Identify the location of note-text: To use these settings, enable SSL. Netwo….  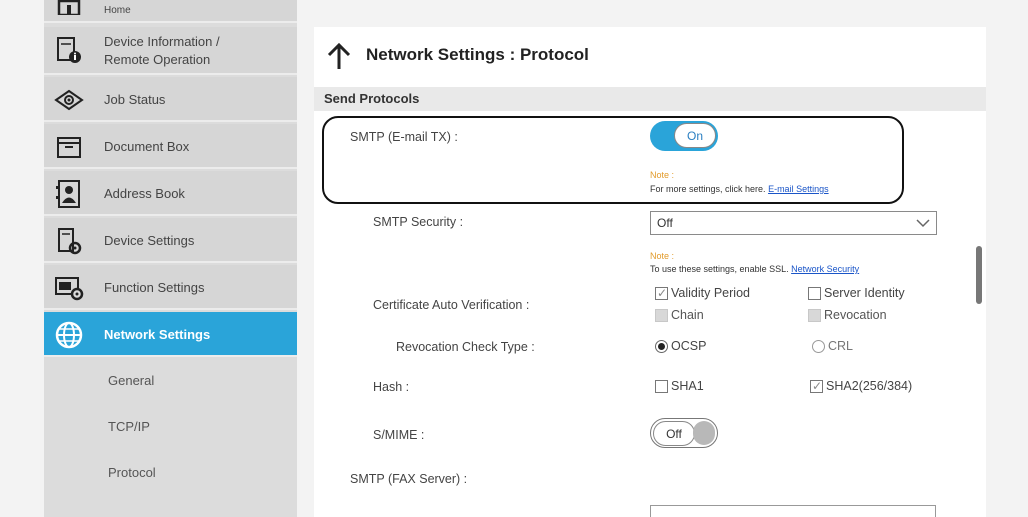
(754, 269).